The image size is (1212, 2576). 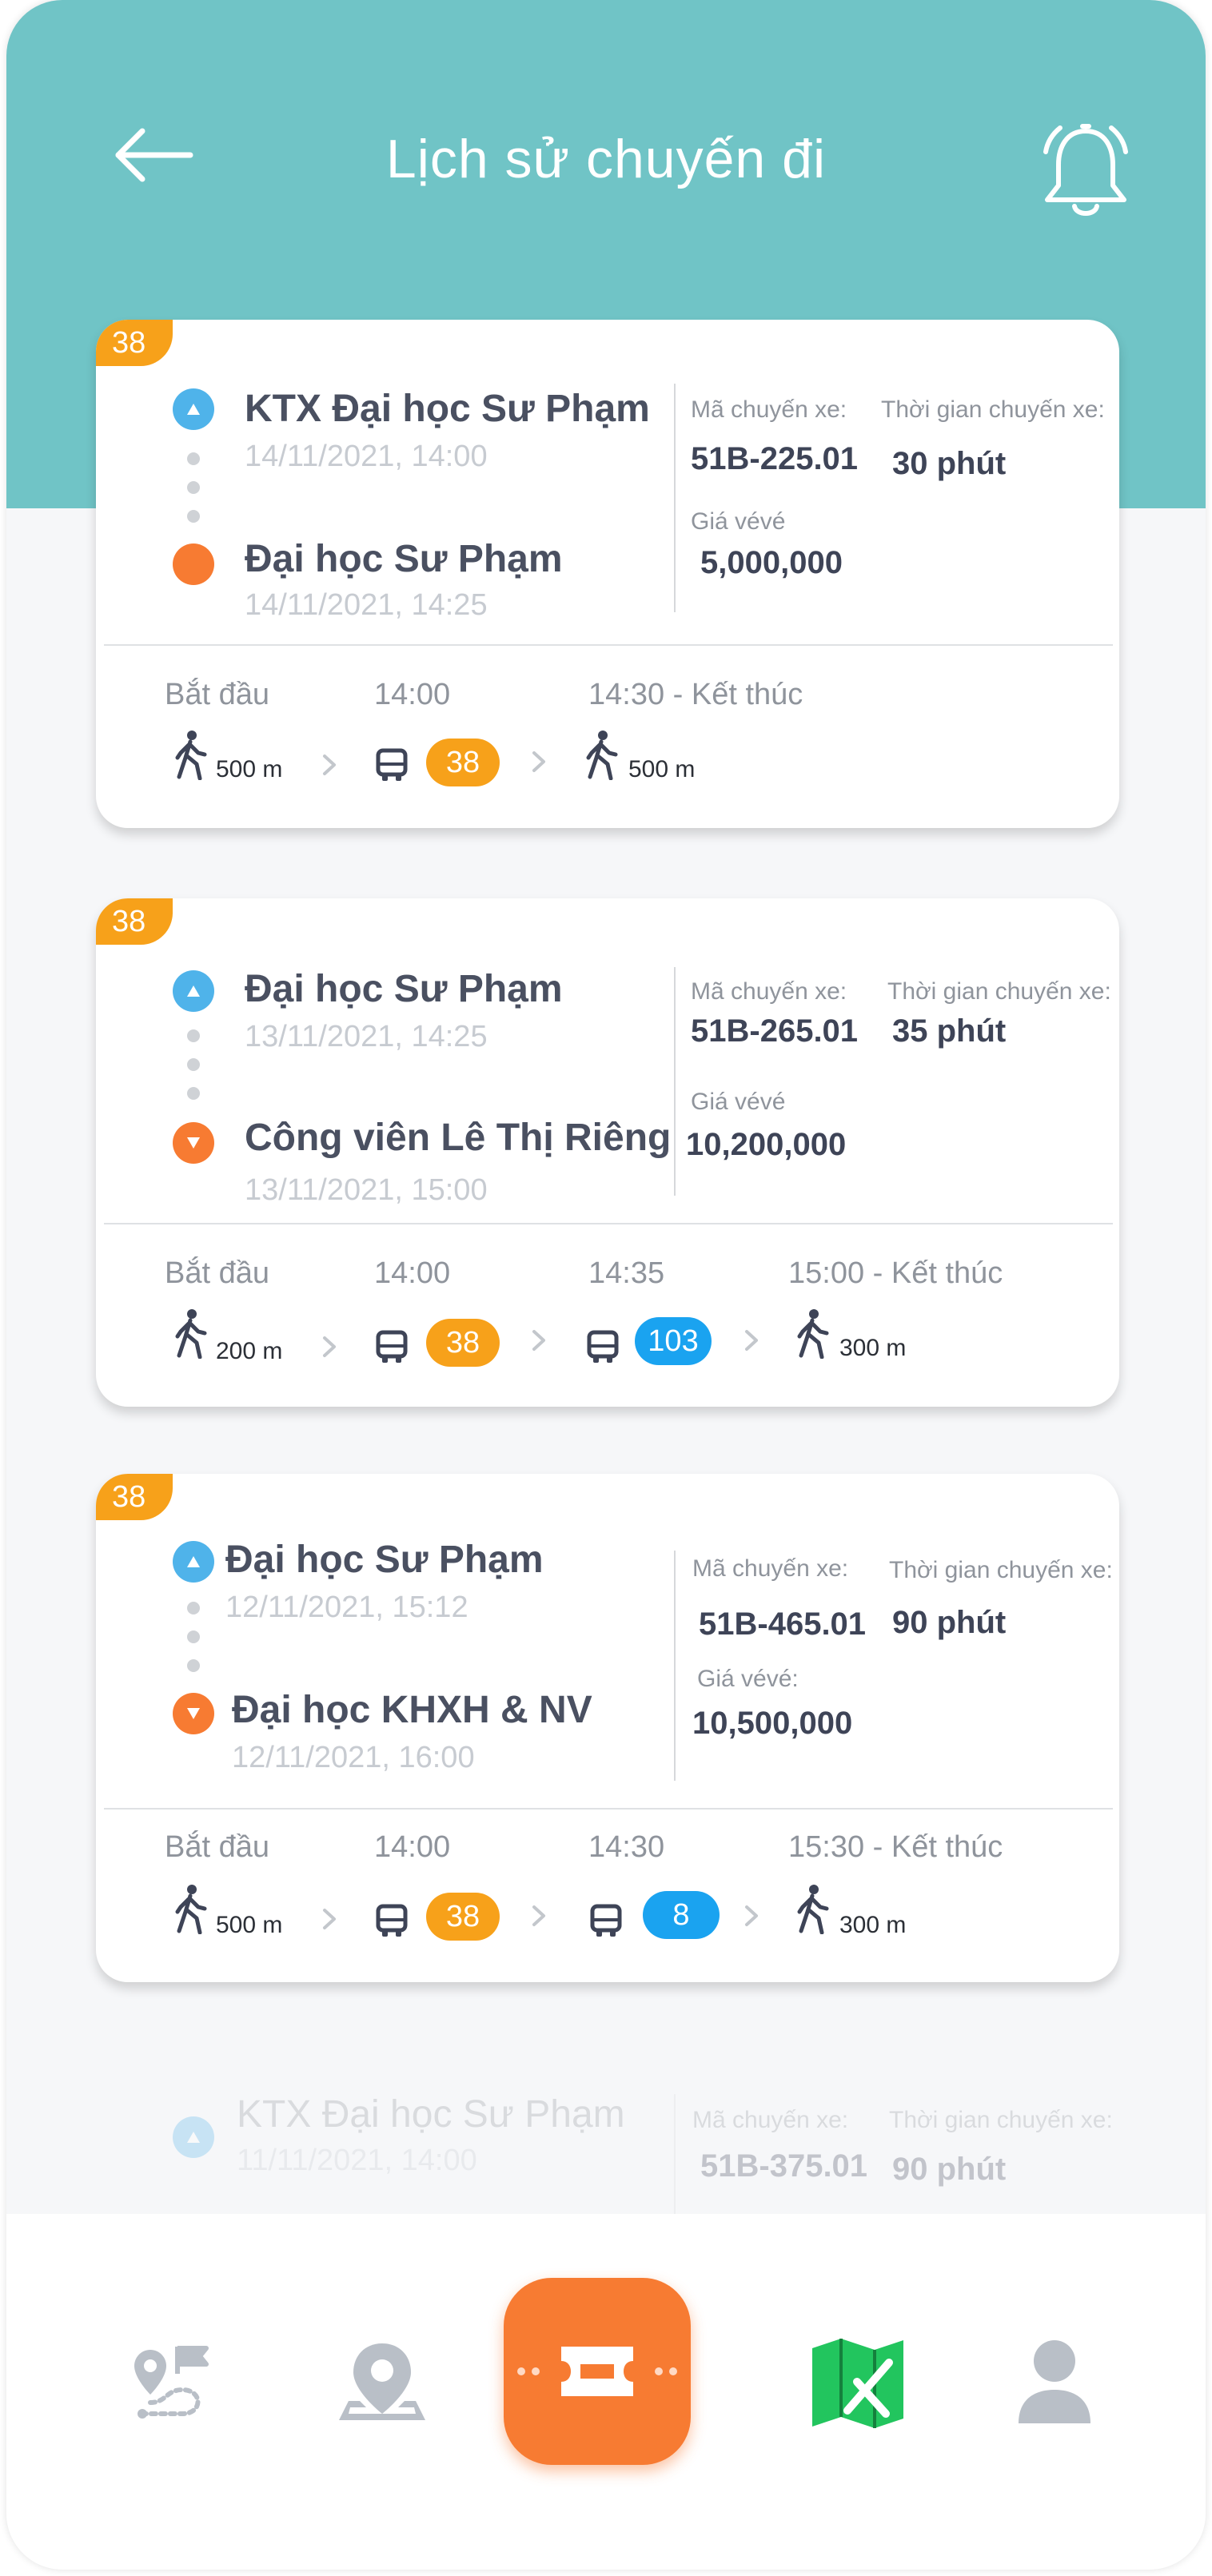 I want to click on arrow-left-icon, so click(x=154, y=155).